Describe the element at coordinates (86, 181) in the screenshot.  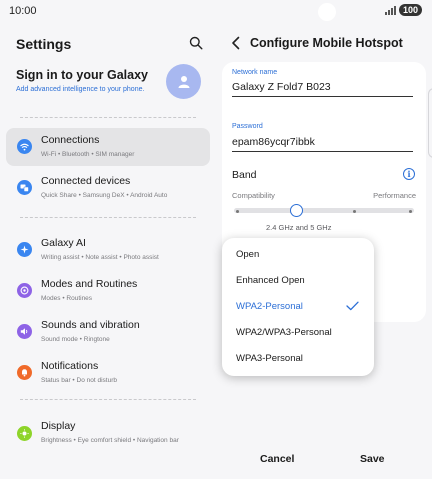
I see `settings-item-title: Connected devices` at that location.